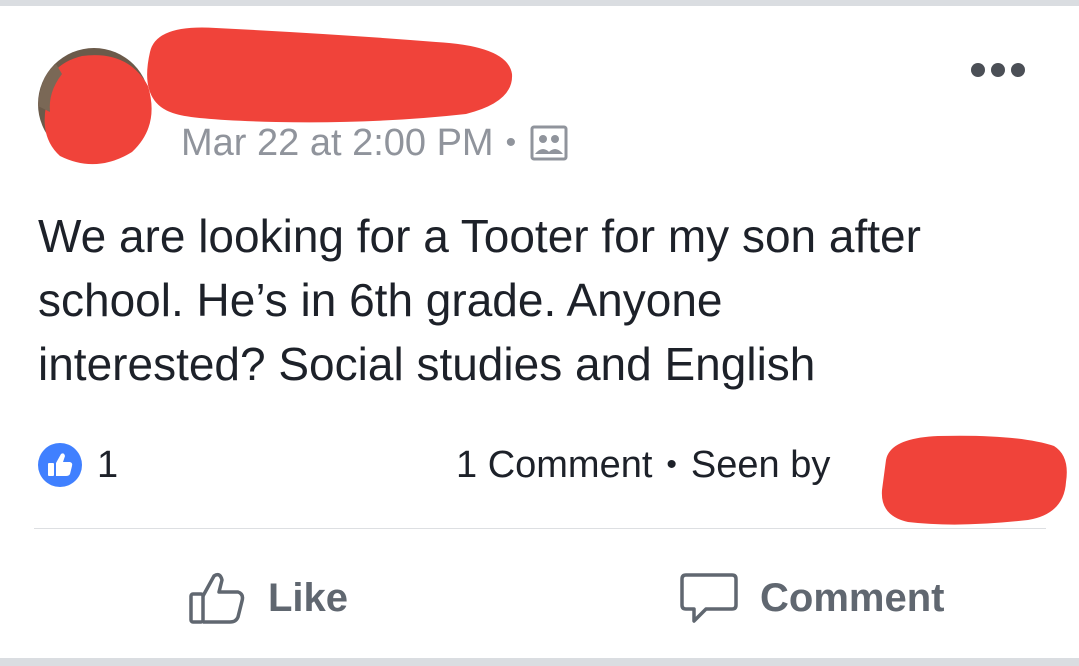 The height and width of the screenshot is (666, 1079). What do you see at coordinates (760, 465) in the screenshot?
I see `seen-by-label: Seen by` at bounding box center [760, 465].